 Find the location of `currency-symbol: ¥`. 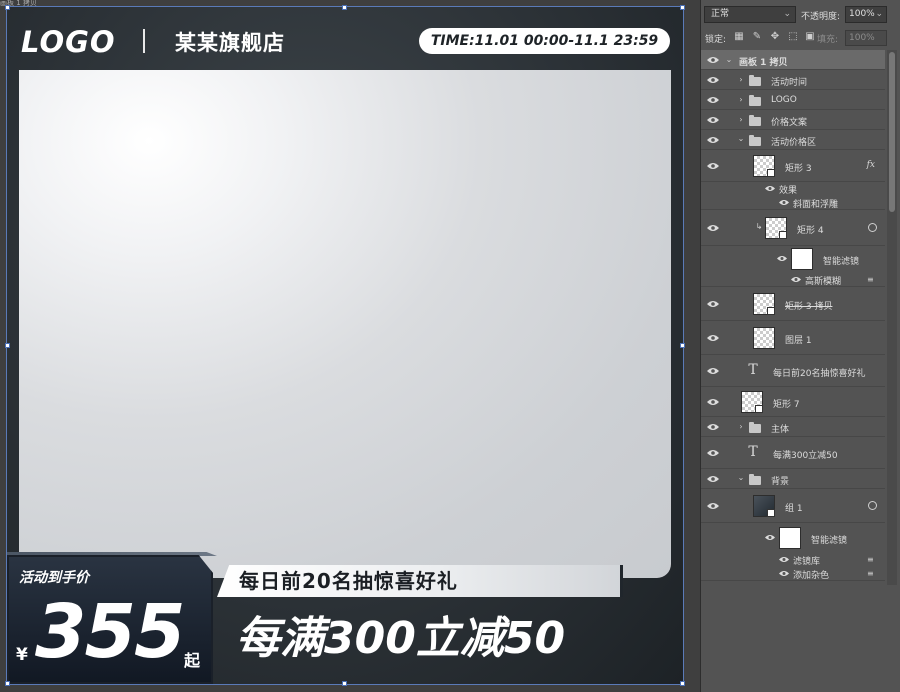

currency-symbol: ¥ is located at coordinates (22, 655).